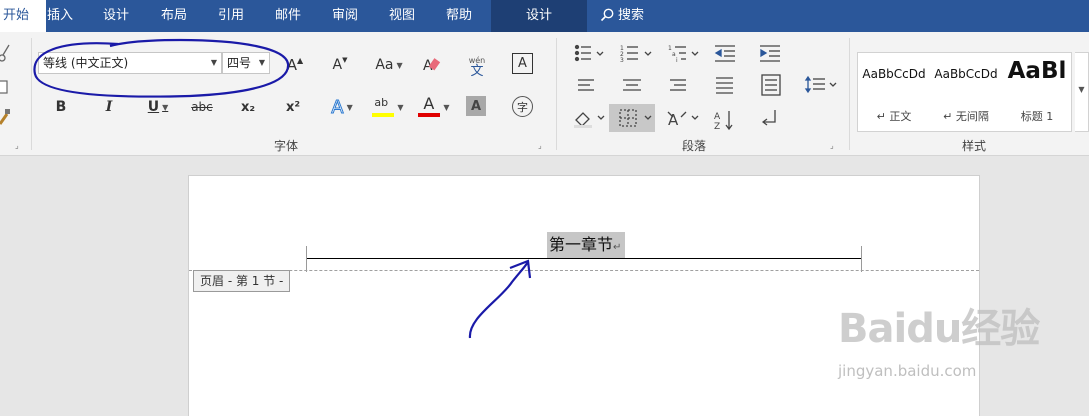  Describe the element at coordinates (337, 107) in the screenshot. I see `text-effects-icon: A` at that location.